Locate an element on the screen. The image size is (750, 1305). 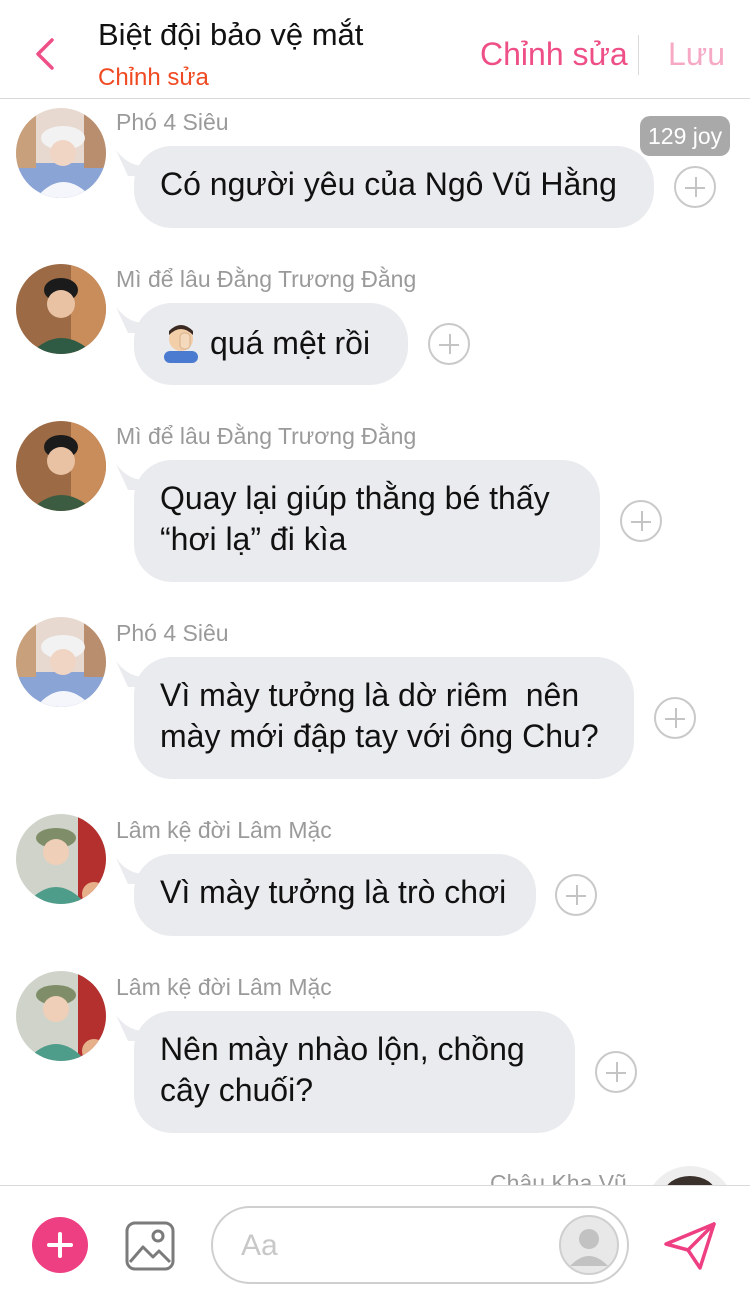
message-text-line: Quay lại giúp thằng bé thấy is located at coordinates (355, 498).